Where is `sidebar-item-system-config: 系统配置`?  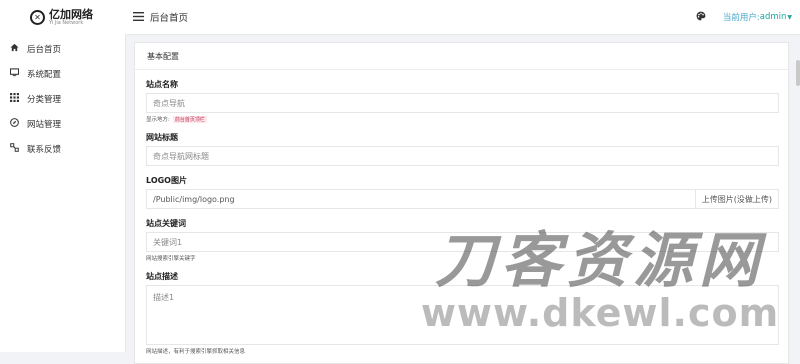
sidebar-item-system-config: 系统配置 is located at coordinates (62, 73).